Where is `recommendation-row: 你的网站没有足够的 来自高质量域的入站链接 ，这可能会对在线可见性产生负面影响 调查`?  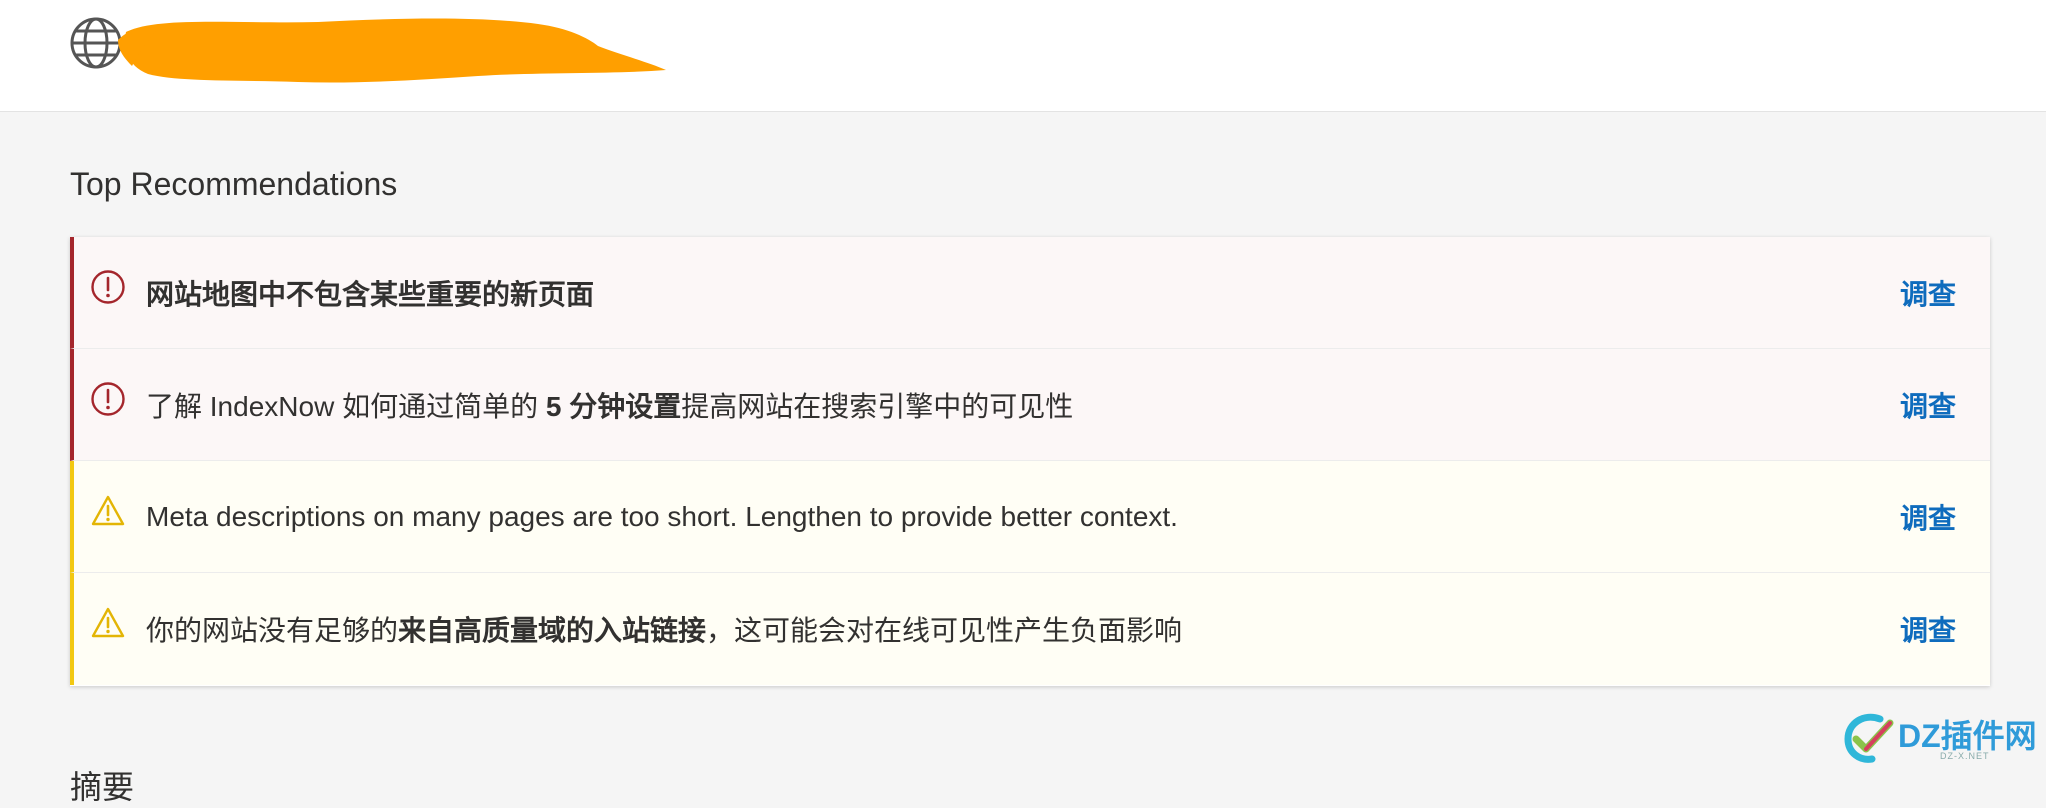 recommendation-row: 你的网站没有足够的 来自高质量域的入站链接 ，这可能会对在线可见性产生负面影响 调查 is located at coordinates (1030, 629).